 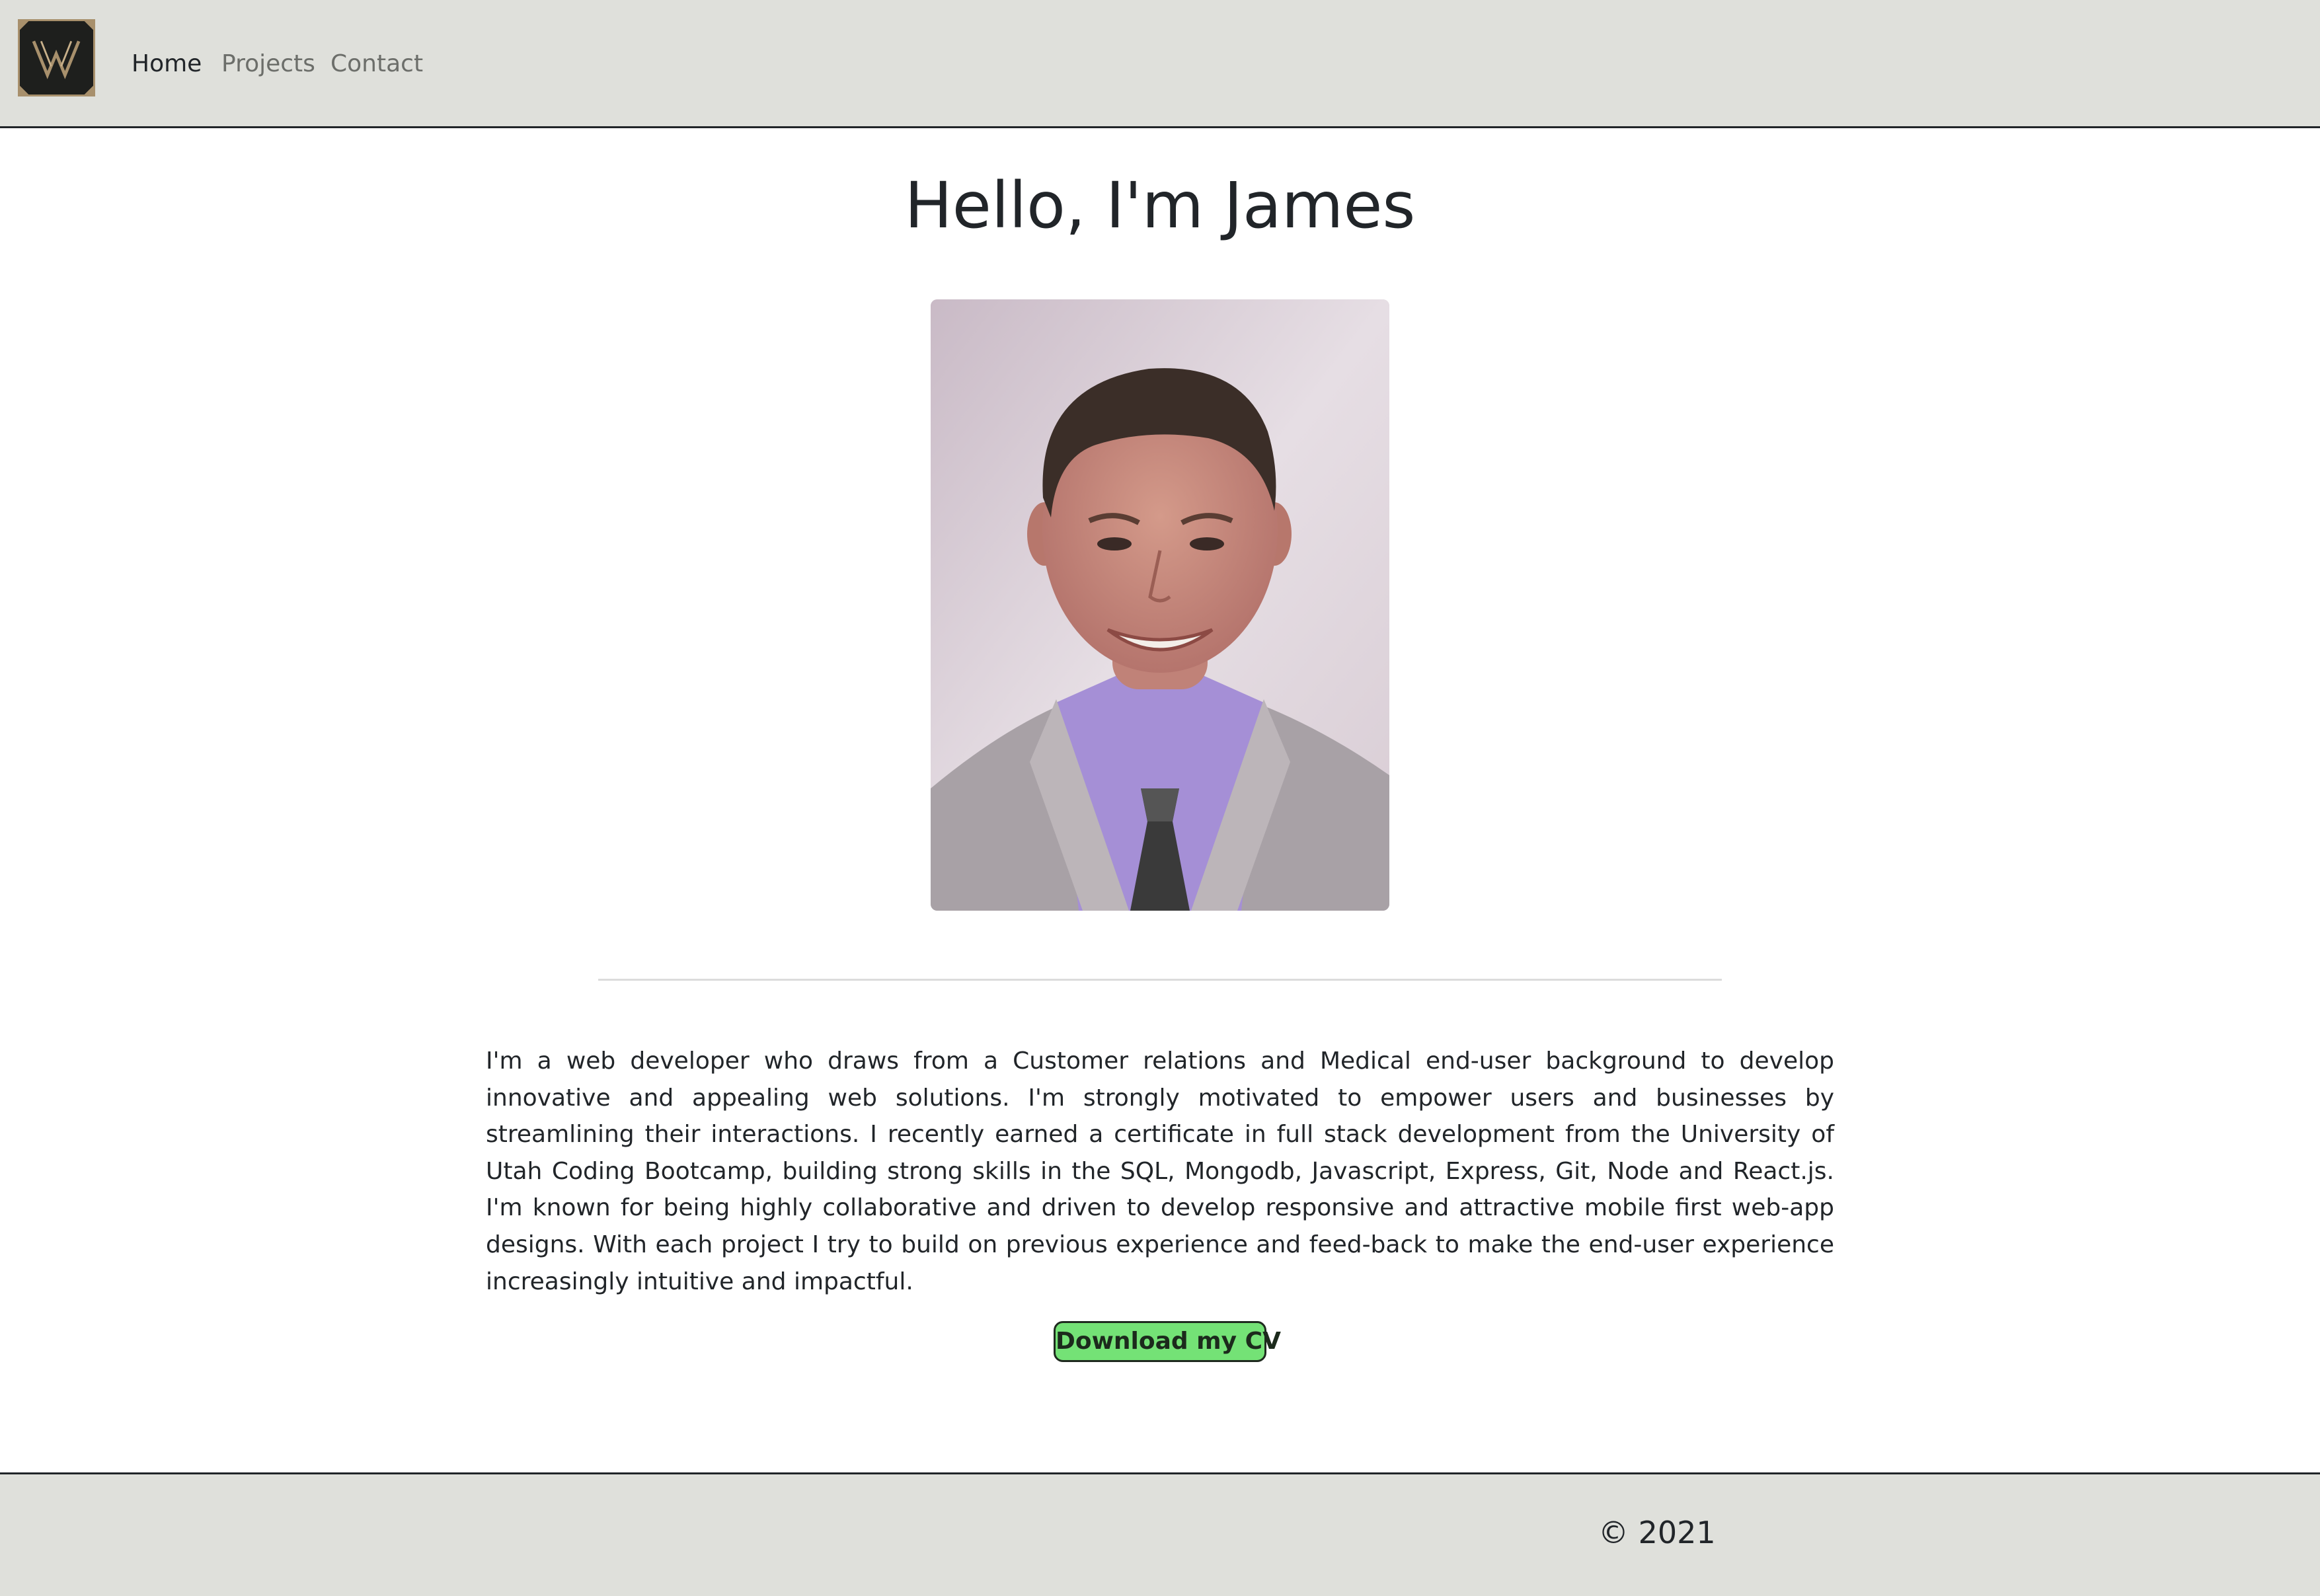 What do you see at coordinates (1657, 1532) in the screenshot?
I see `copyright-text: © 2021` at bounding box center [1657, 1532].